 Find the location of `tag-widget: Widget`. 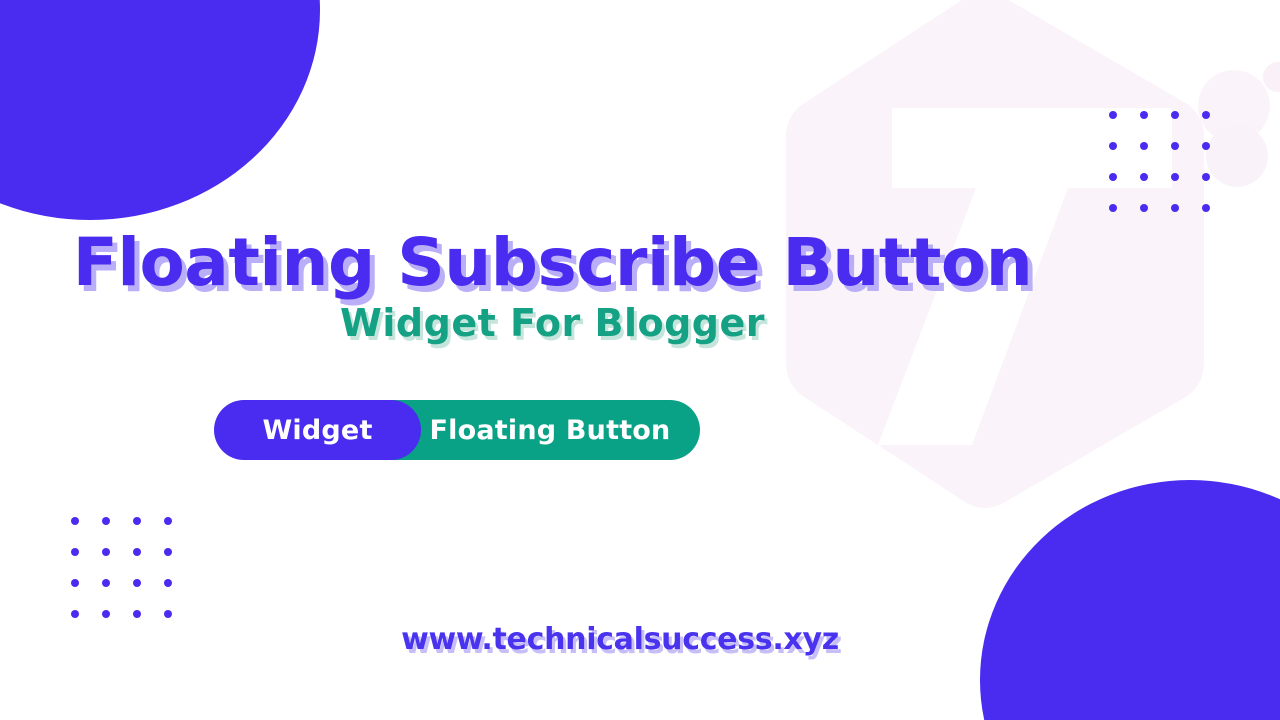

tag-widget: Widget is located at coordinates (317, 430).